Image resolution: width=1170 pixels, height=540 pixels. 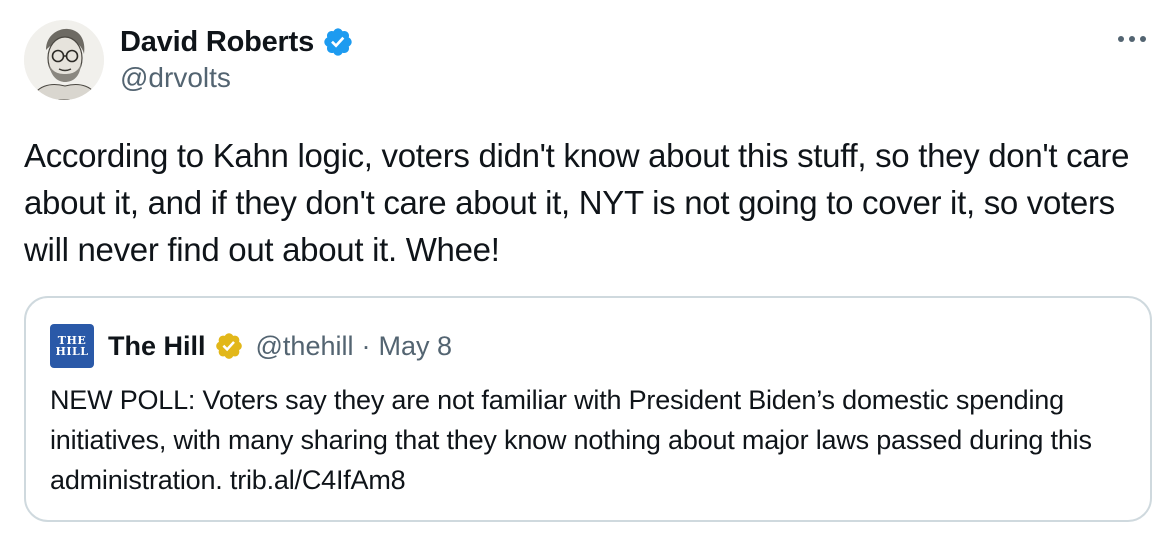 I want to click on avatar-sketch-icon, so click(x=64, y=60).